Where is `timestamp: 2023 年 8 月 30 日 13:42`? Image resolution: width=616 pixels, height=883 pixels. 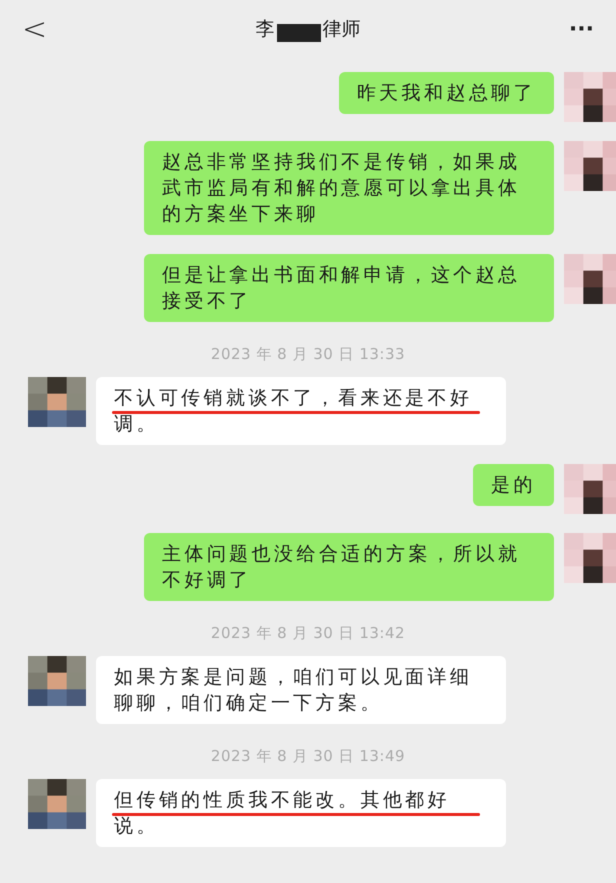
timestamp: 2023 年 8 月 30 日 13:42 is located at coordinates (308, 633).